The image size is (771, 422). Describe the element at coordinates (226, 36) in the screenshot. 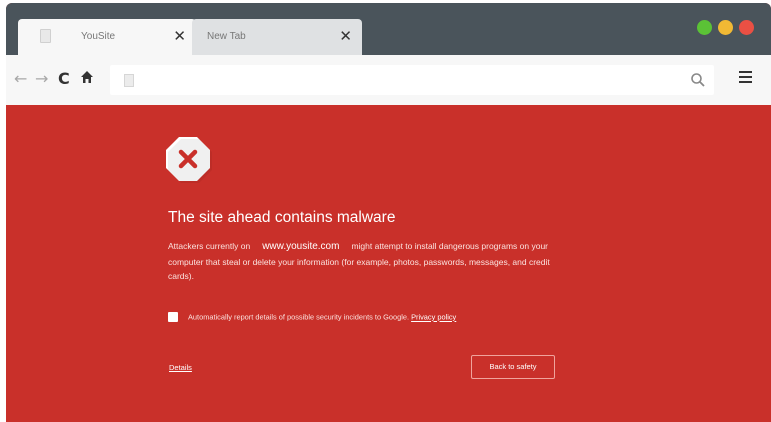

I see `tab-title: New Tab` at that location.